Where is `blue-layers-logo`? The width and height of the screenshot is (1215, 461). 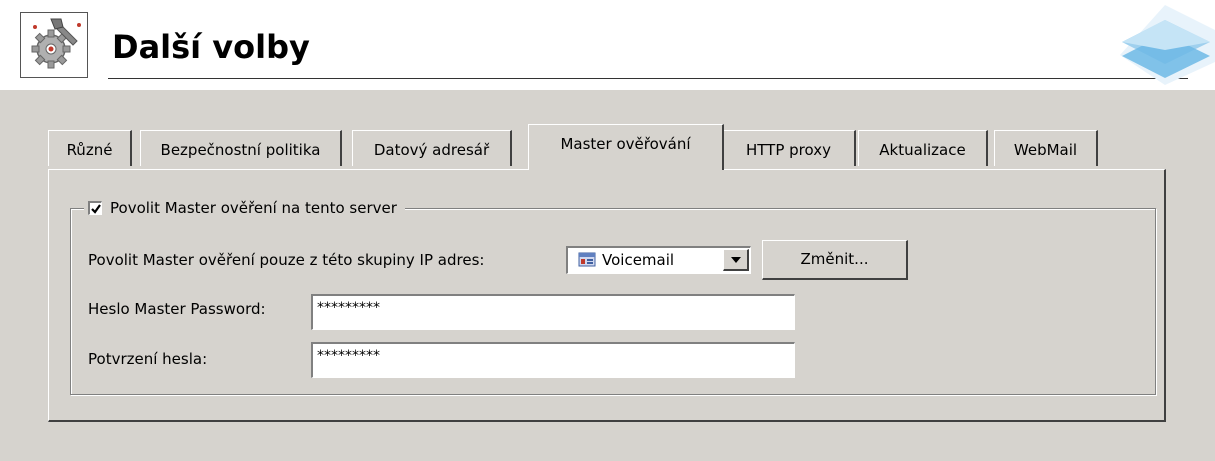 blue-layers-logo is located at coordinates (1167, 45).